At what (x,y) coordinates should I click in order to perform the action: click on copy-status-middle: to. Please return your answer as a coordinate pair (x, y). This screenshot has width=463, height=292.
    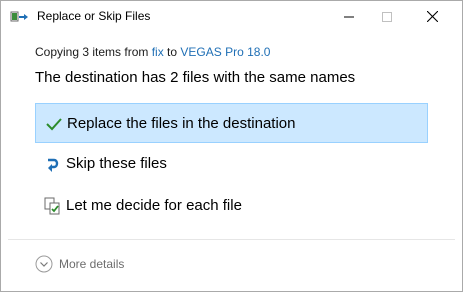
    Looking at the image, I should click on (172, 52).